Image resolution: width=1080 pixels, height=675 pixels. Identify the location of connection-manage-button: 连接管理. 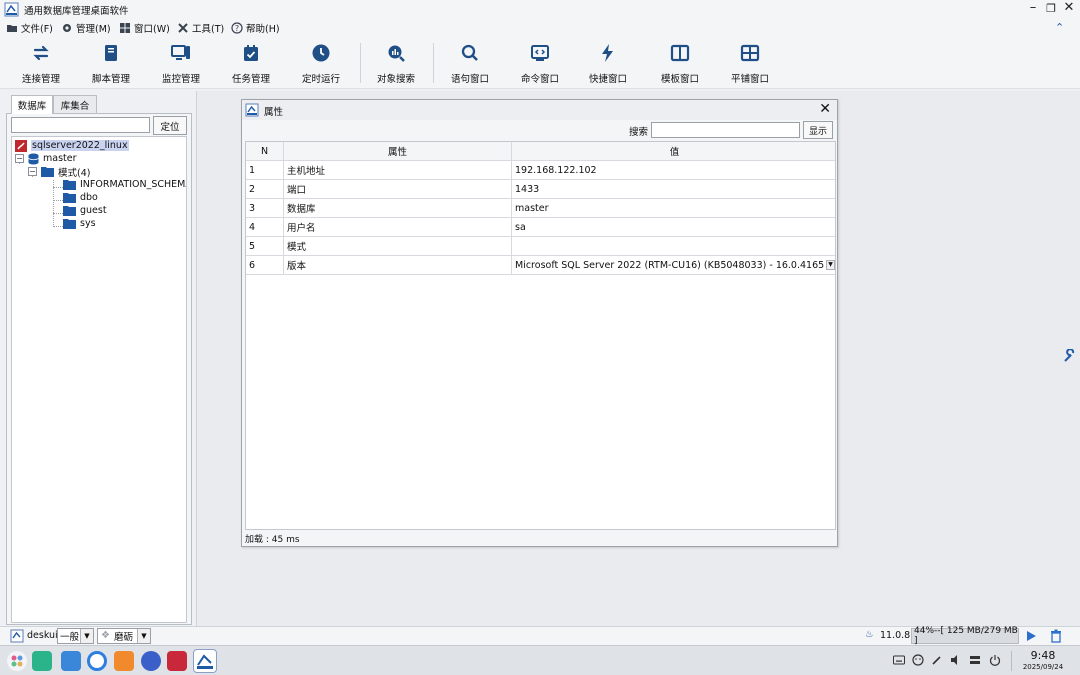
(41, 64).